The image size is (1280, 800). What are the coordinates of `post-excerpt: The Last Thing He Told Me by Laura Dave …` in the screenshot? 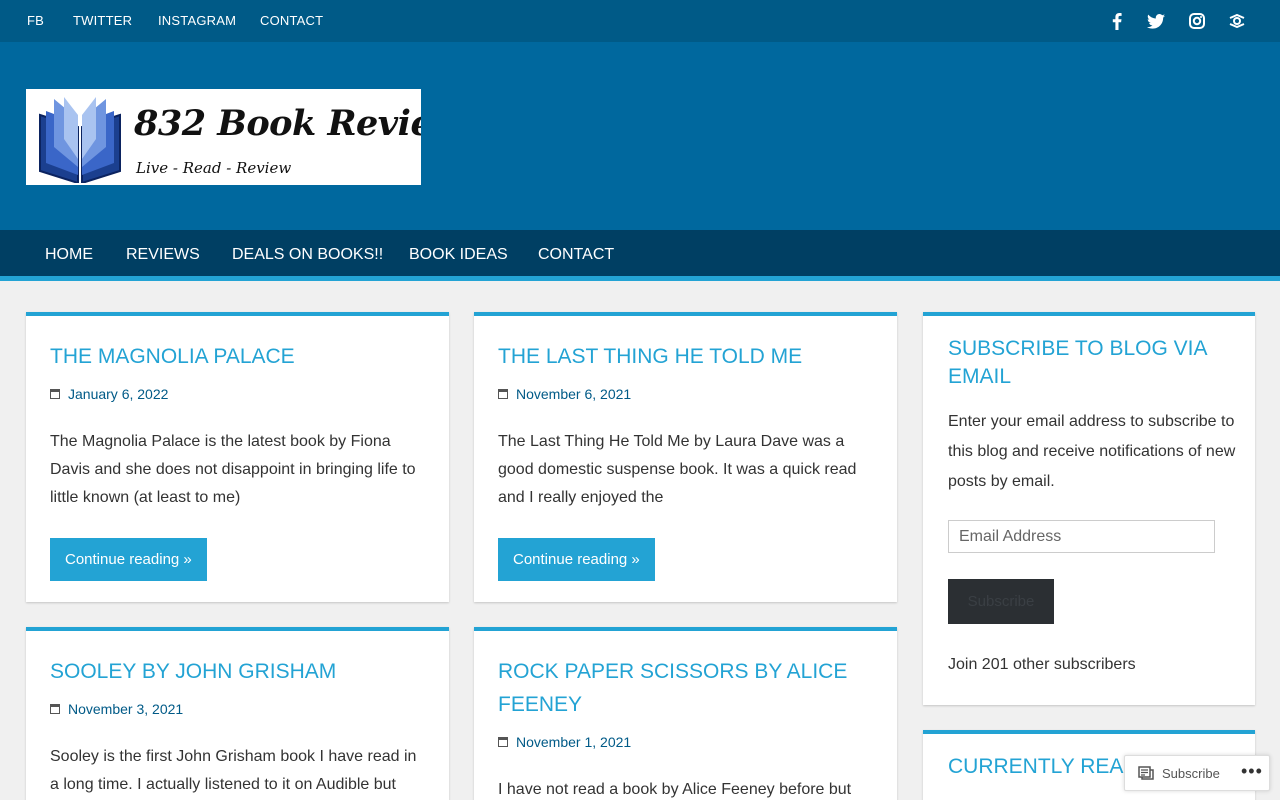 It's located at (677, 469).